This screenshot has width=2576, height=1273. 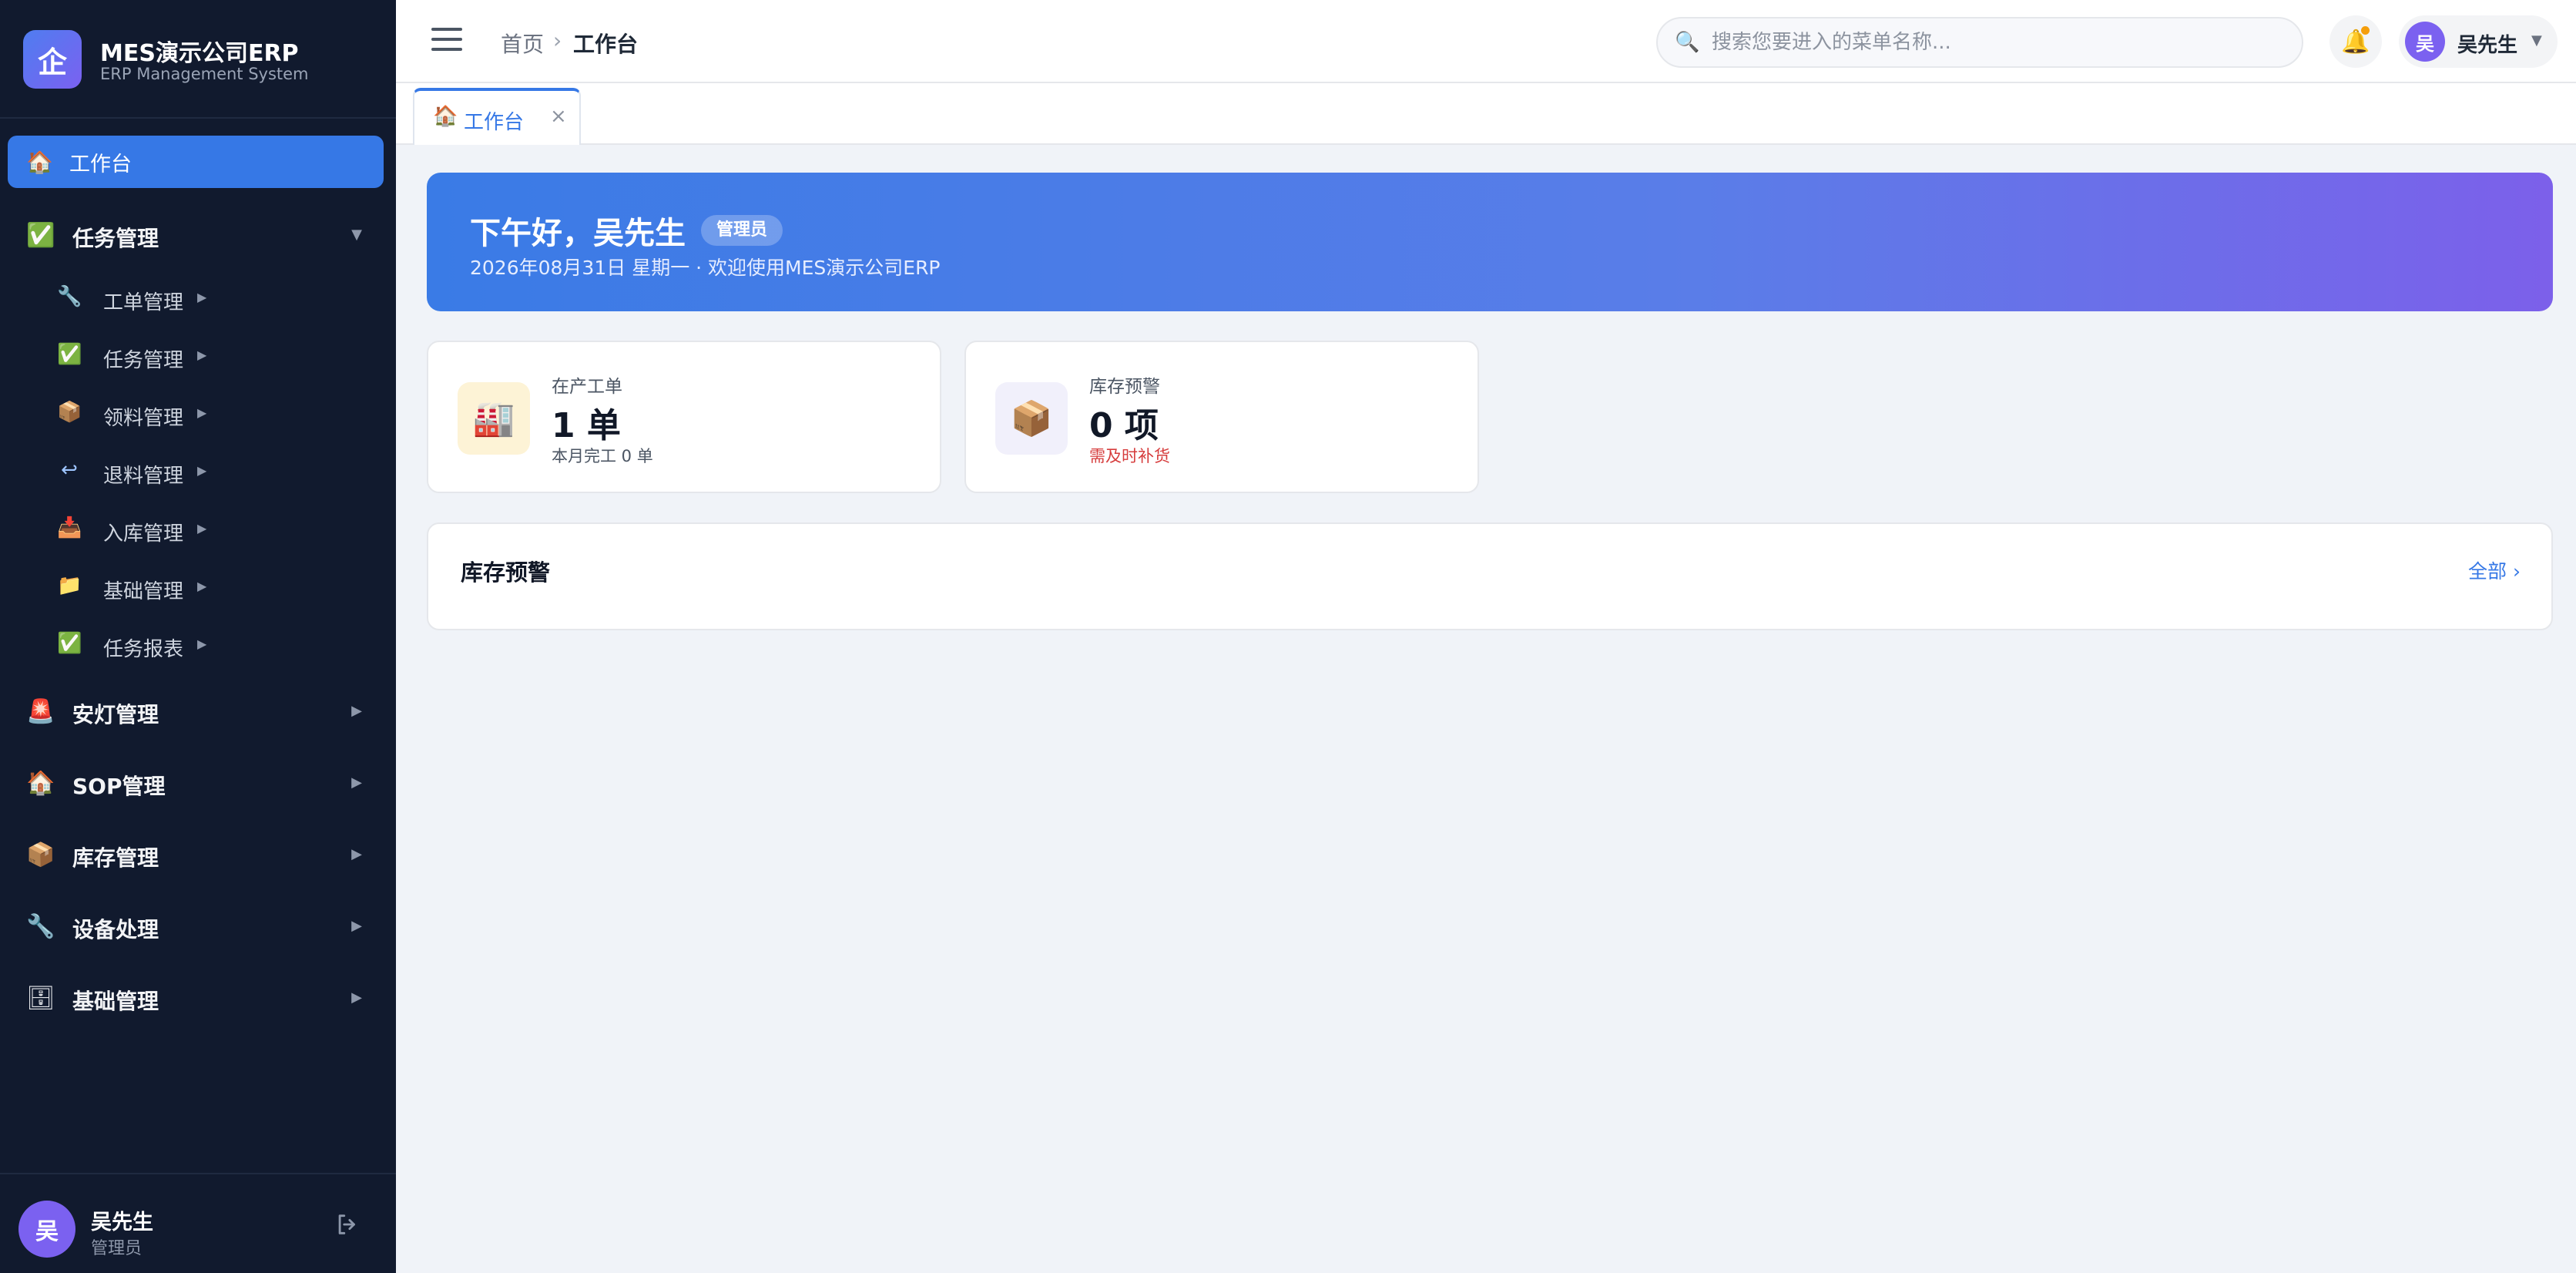 I want to click on panel-title: 库存预警, so click(x=506, y=572).